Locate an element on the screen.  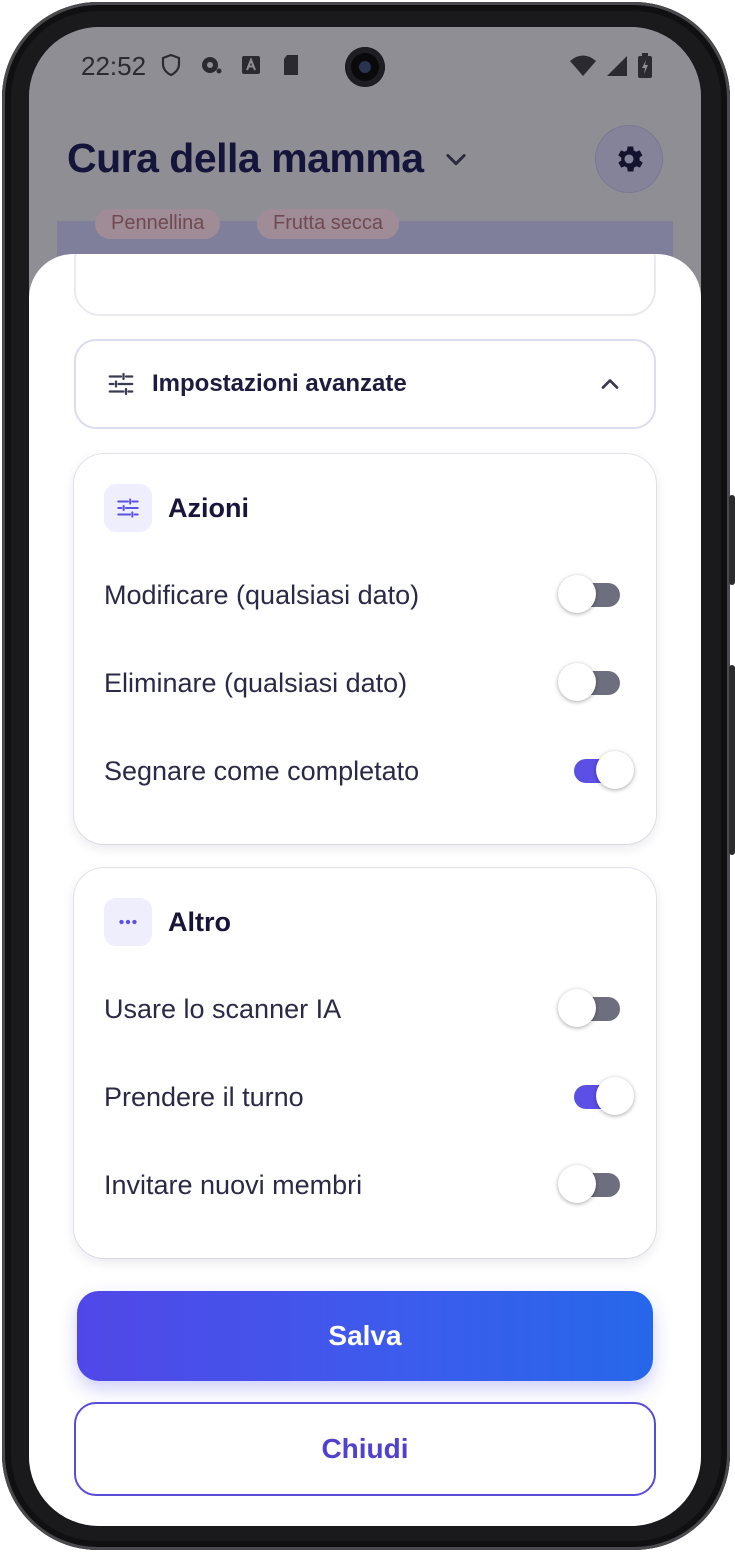
toggle-switch-modificare is located at coordinates (591, 595).